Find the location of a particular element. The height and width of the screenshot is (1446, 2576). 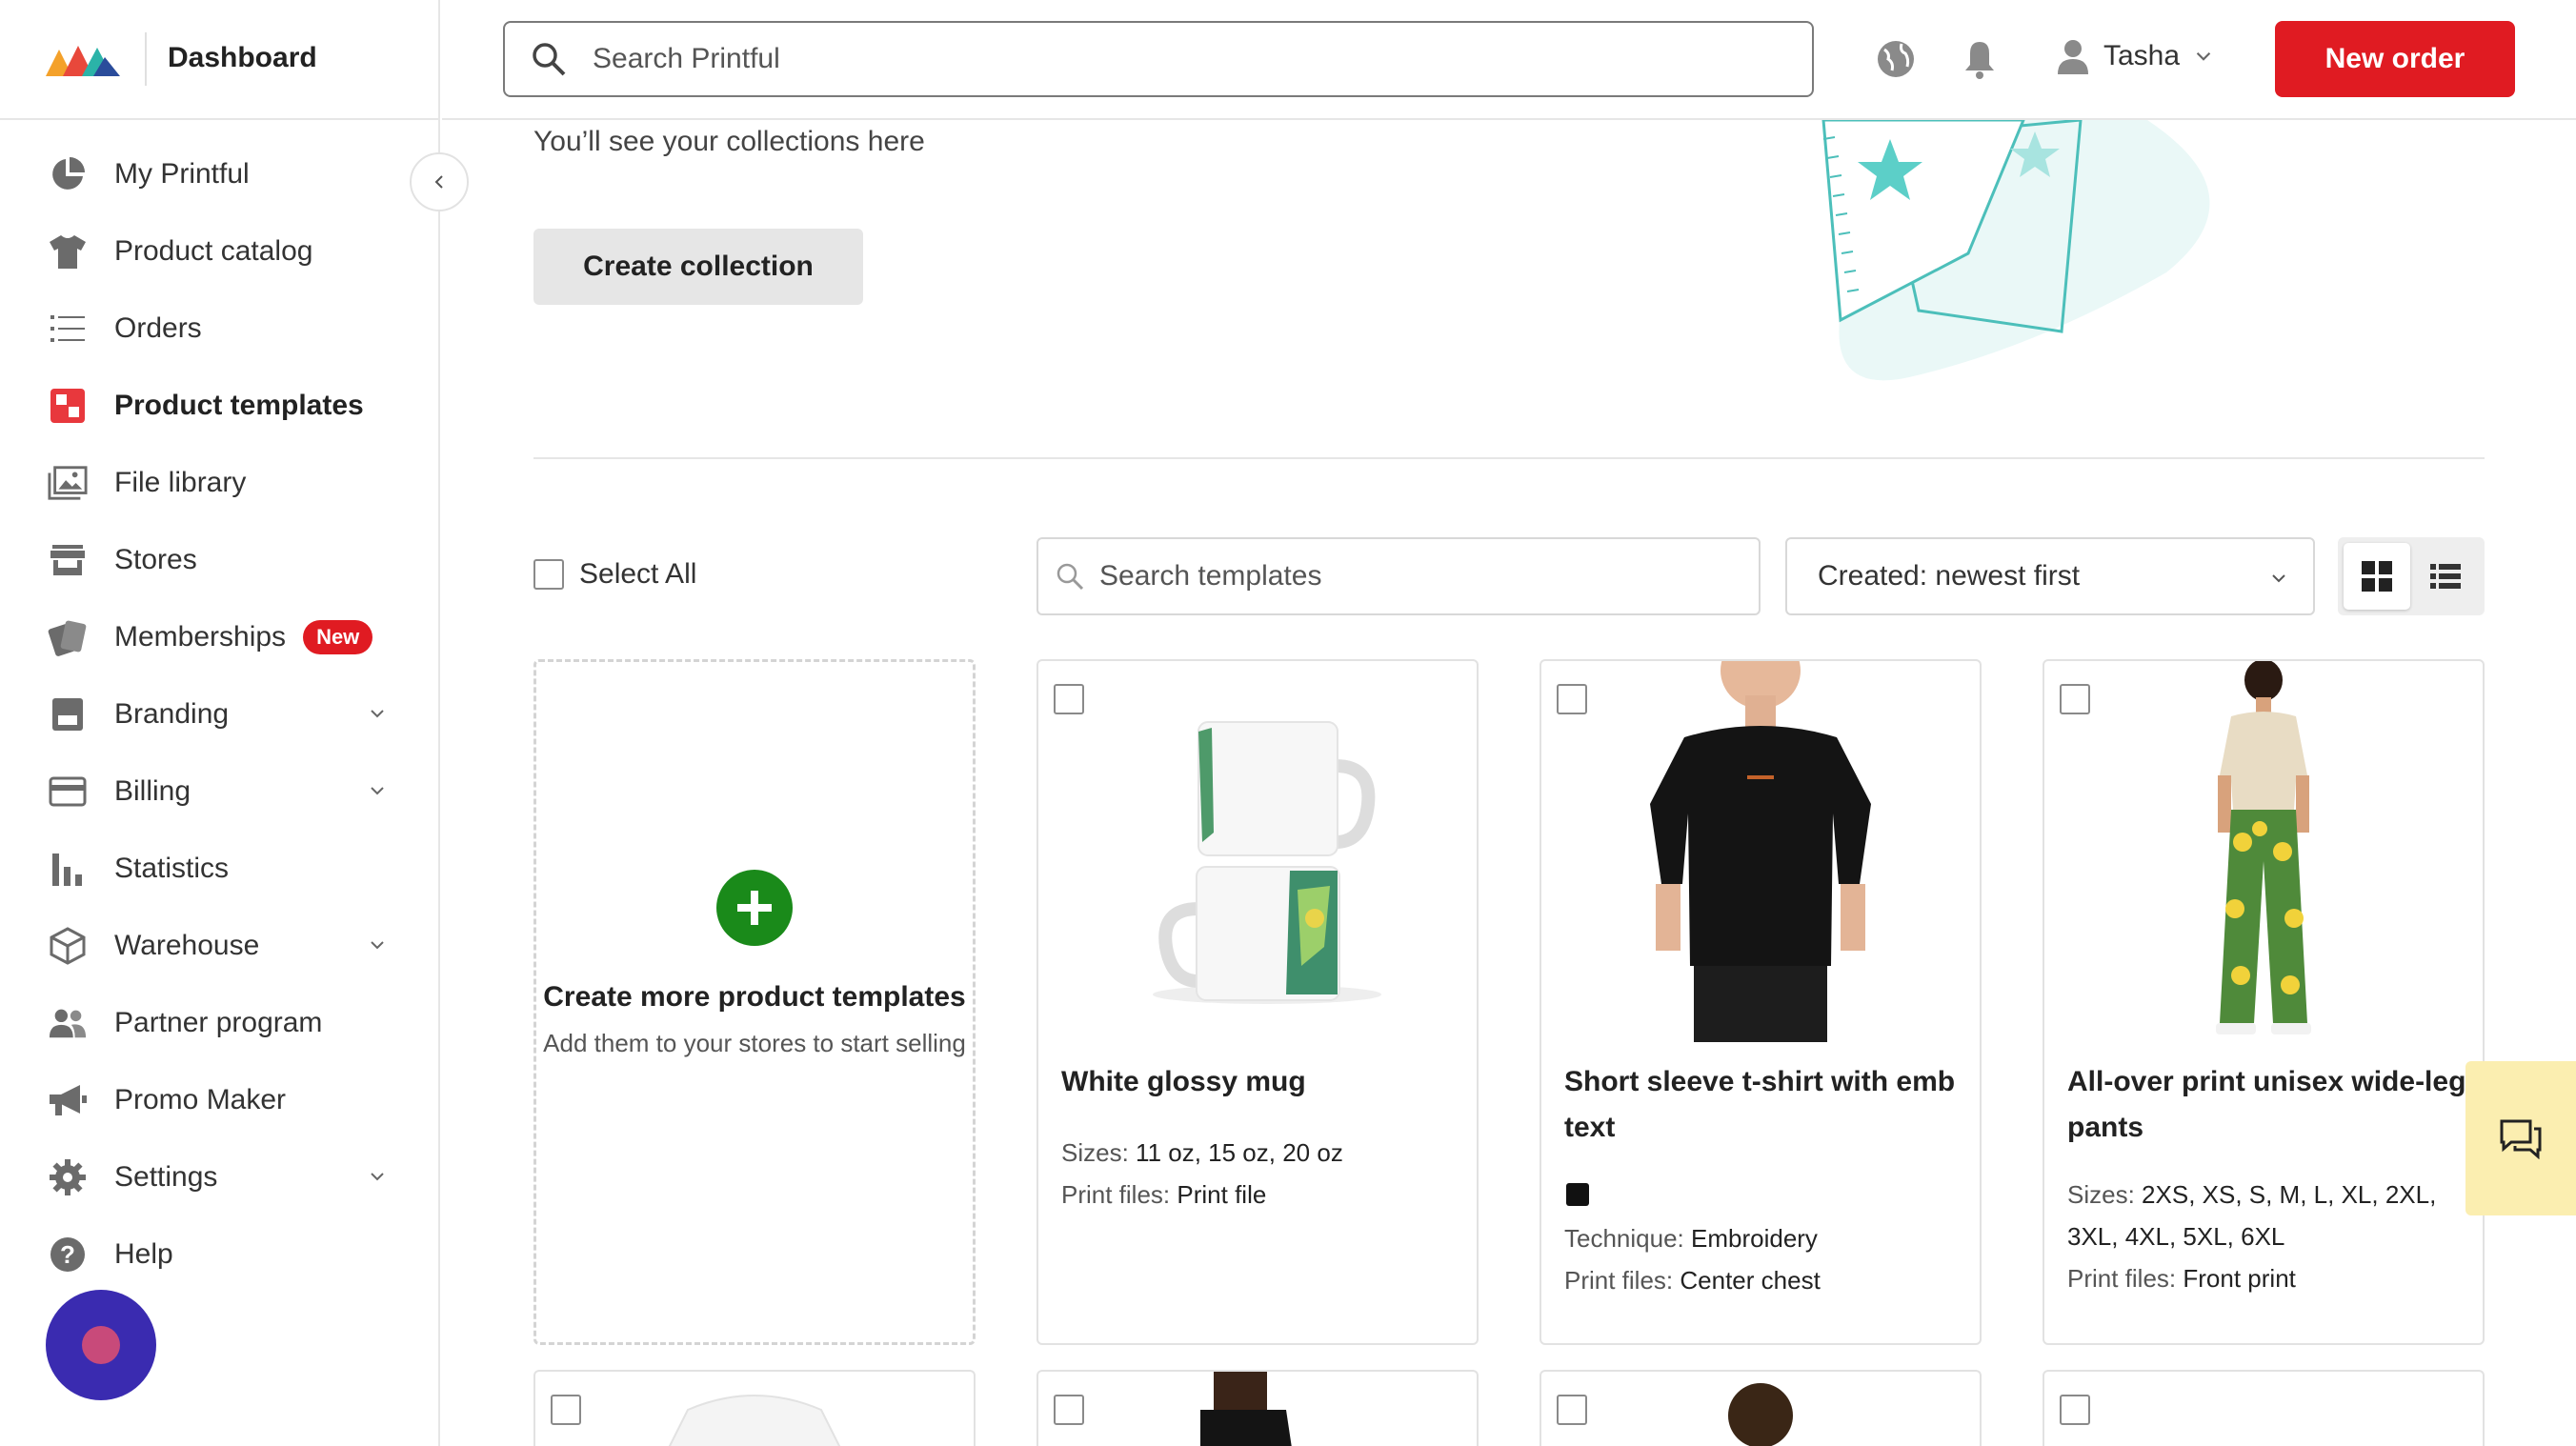

sidebar-item-file-library: File library is located at coordinates (220, 483).